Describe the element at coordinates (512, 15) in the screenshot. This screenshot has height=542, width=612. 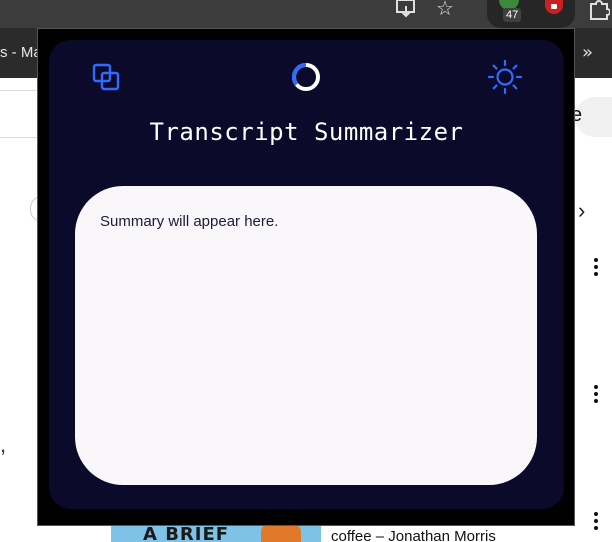
I see `extension-badge: 47` at that location.